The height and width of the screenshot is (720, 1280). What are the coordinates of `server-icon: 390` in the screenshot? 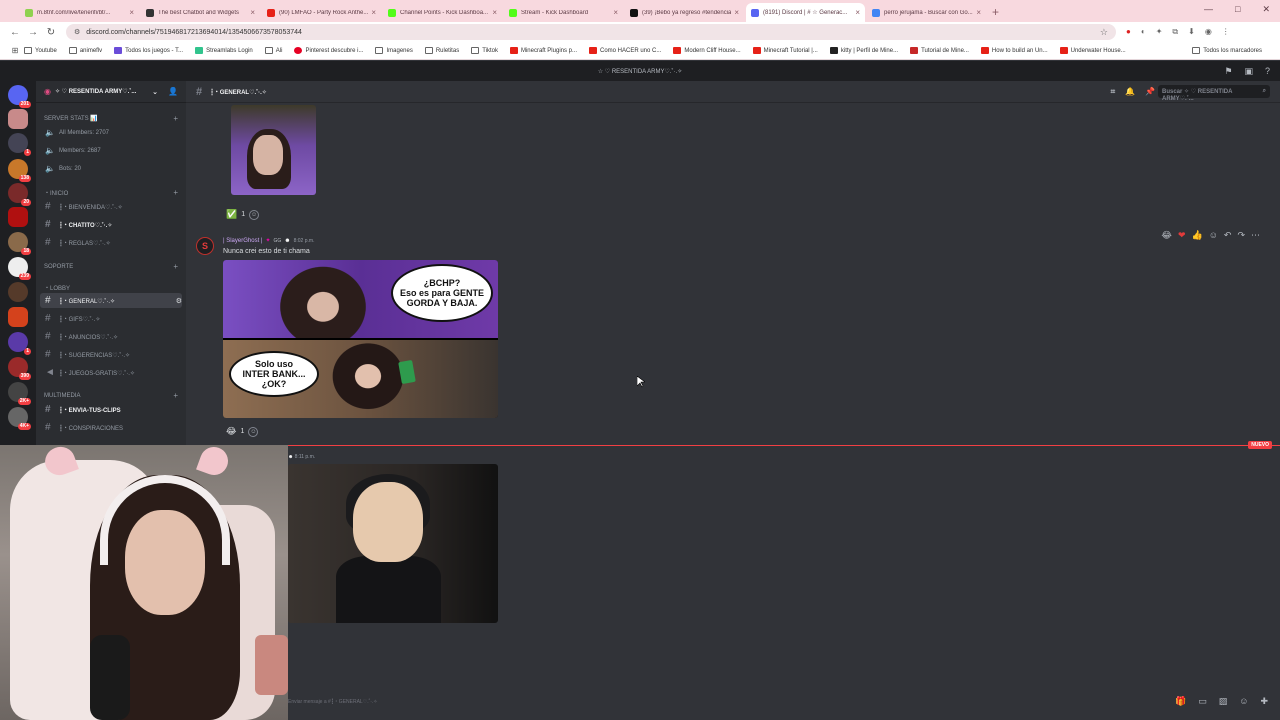 It's located at (19, 368).